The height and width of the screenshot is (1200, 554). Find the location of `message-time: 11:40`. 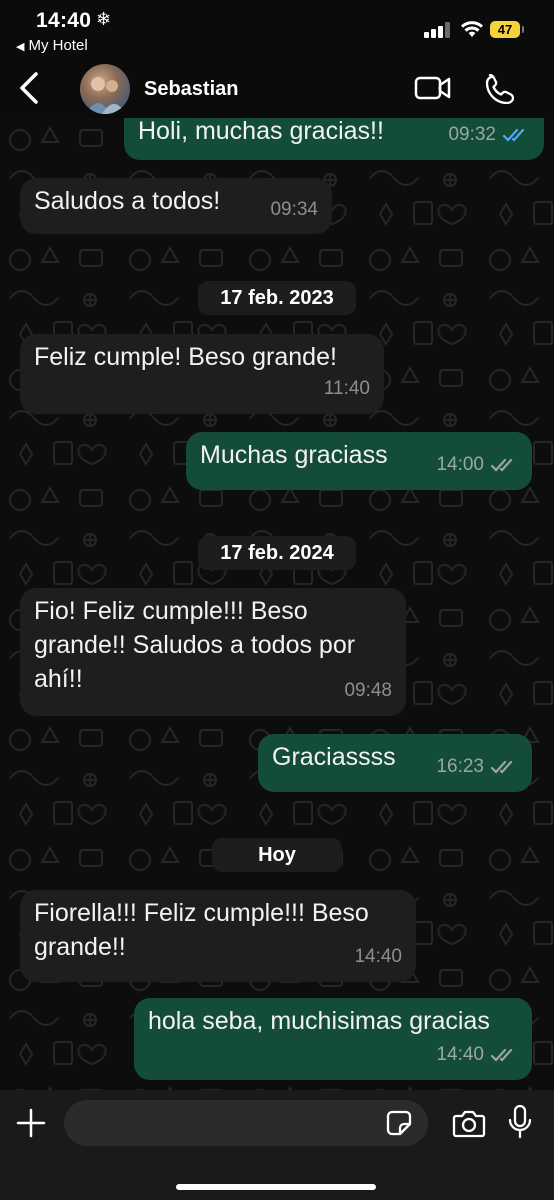

message-time: 11:40 is located at coordinates (346, 388).